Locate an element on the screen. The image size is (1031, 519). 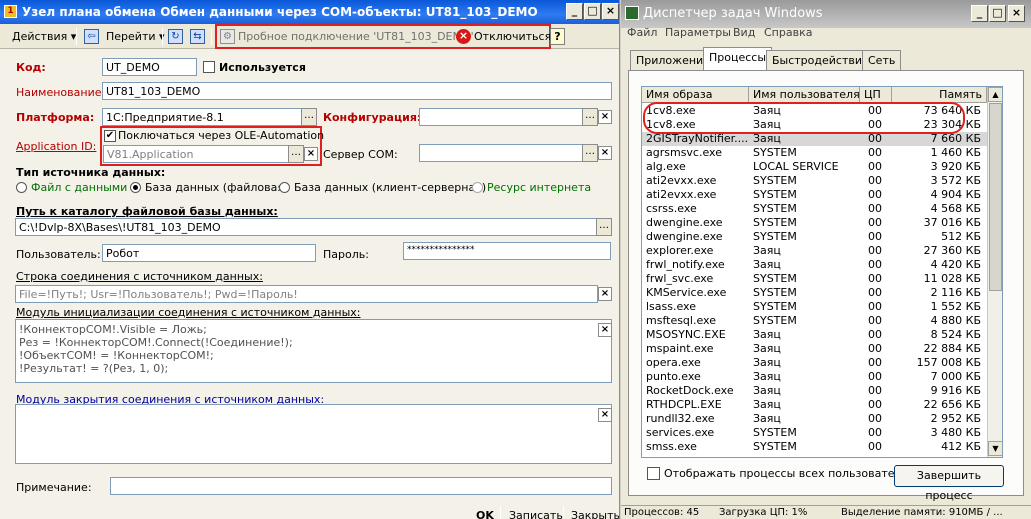
process-memory: 1 552 КБ is located at coordinates (955, 306).